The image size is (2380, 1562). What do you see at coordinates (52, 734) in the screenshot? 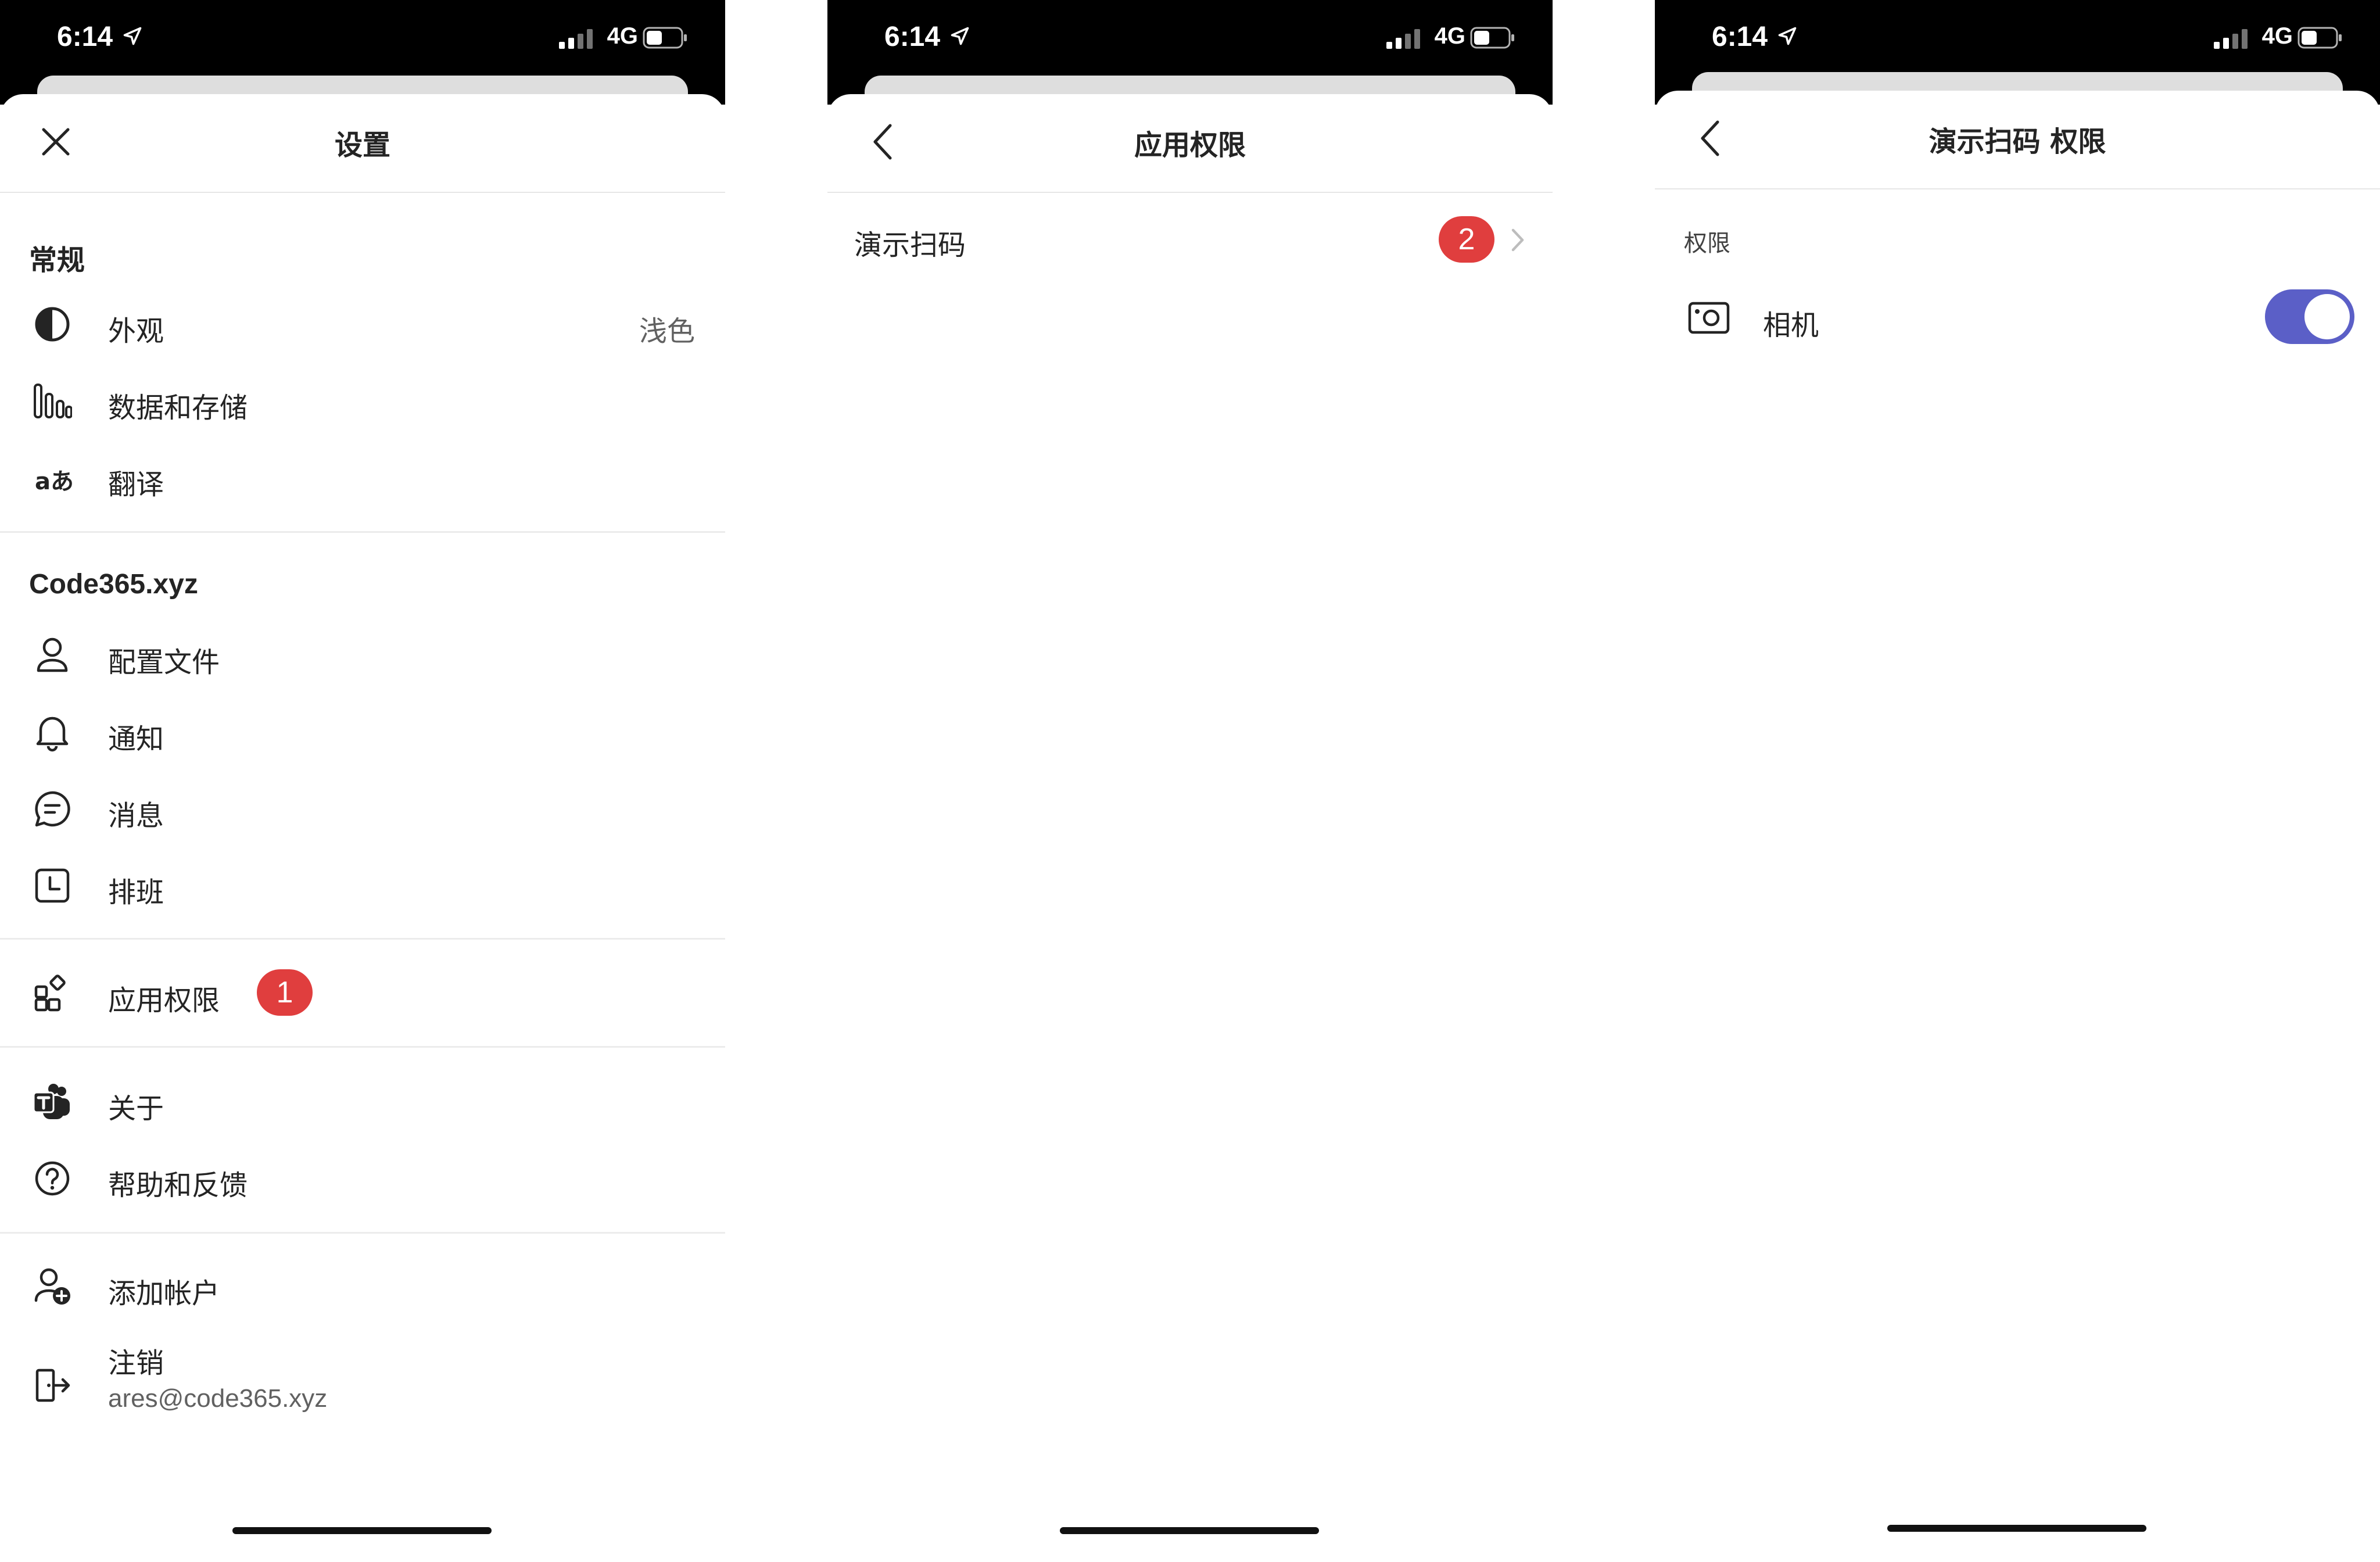
I see `bell-icon` at bounding box center [52, 734].